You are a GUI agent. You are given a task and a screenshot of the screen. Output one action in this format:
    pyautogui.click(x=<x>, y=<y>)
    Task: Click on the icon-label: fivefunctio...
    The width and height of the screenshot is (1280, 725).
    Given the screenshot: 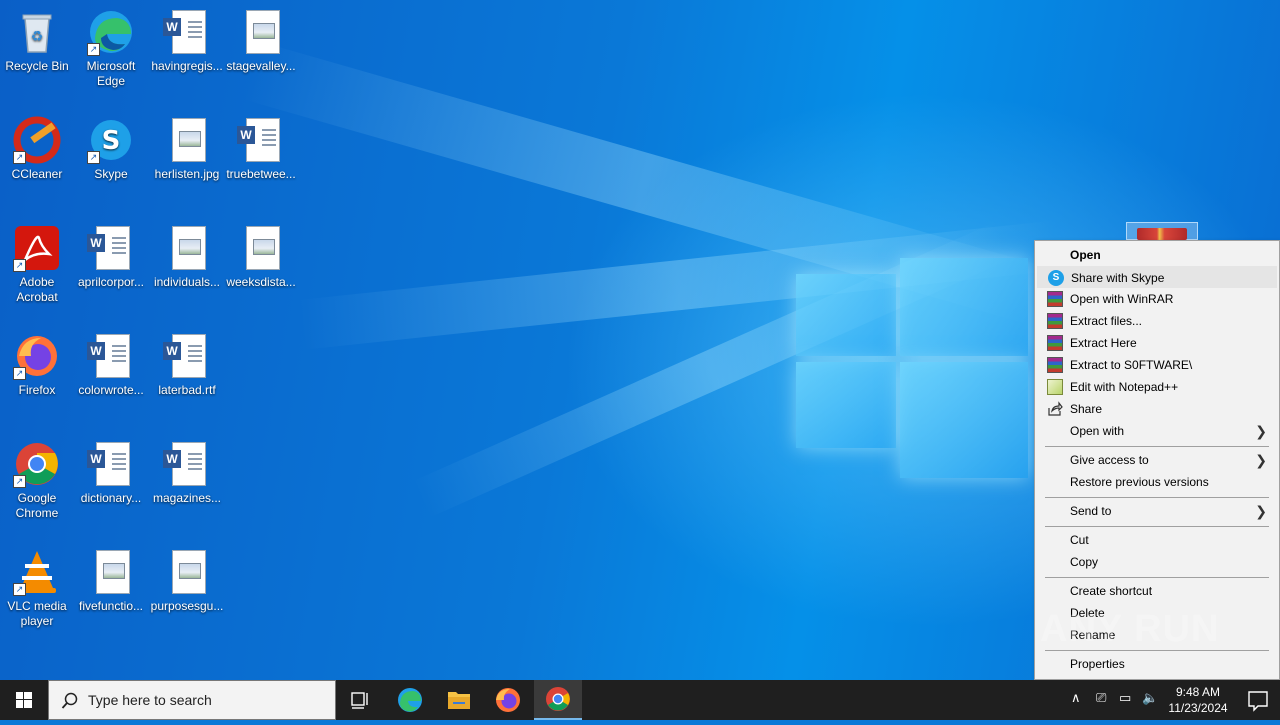 What is the action you would take?
    pyautogui.click(x=111, y=606)
    